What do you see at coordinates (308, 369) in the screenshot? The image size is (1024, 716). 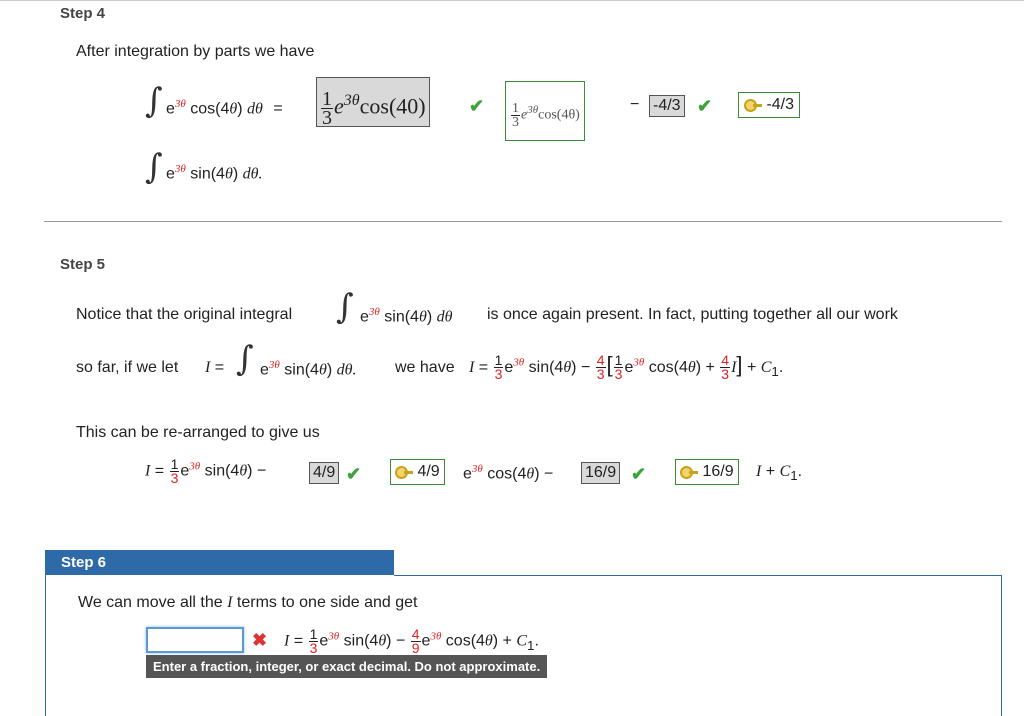 I see `step5-let-expr: e3θ sin(4θ) dθ.` at bounding box center [308, 369].